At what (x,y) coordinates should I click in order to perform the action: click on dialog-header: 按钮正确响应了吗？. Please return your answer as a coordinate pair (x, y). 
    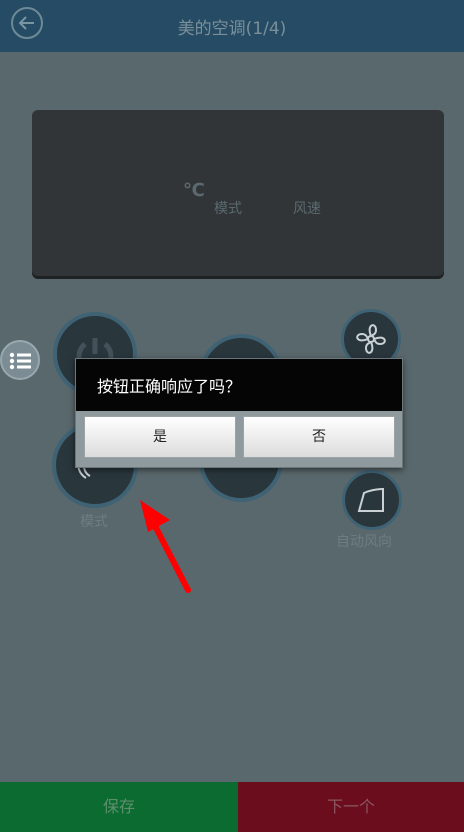
    Looking at the image, I should click on (239, 385).